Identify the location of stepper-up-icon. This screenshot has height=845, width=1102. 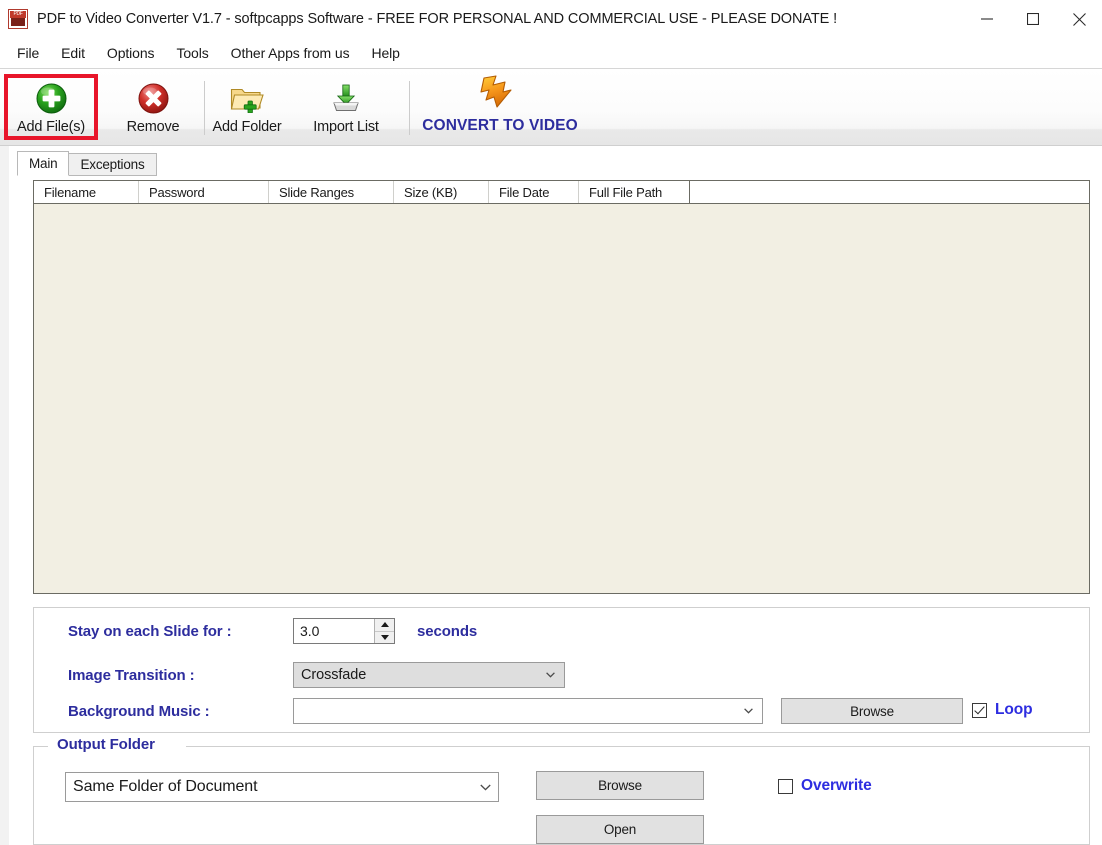
(384, 625).